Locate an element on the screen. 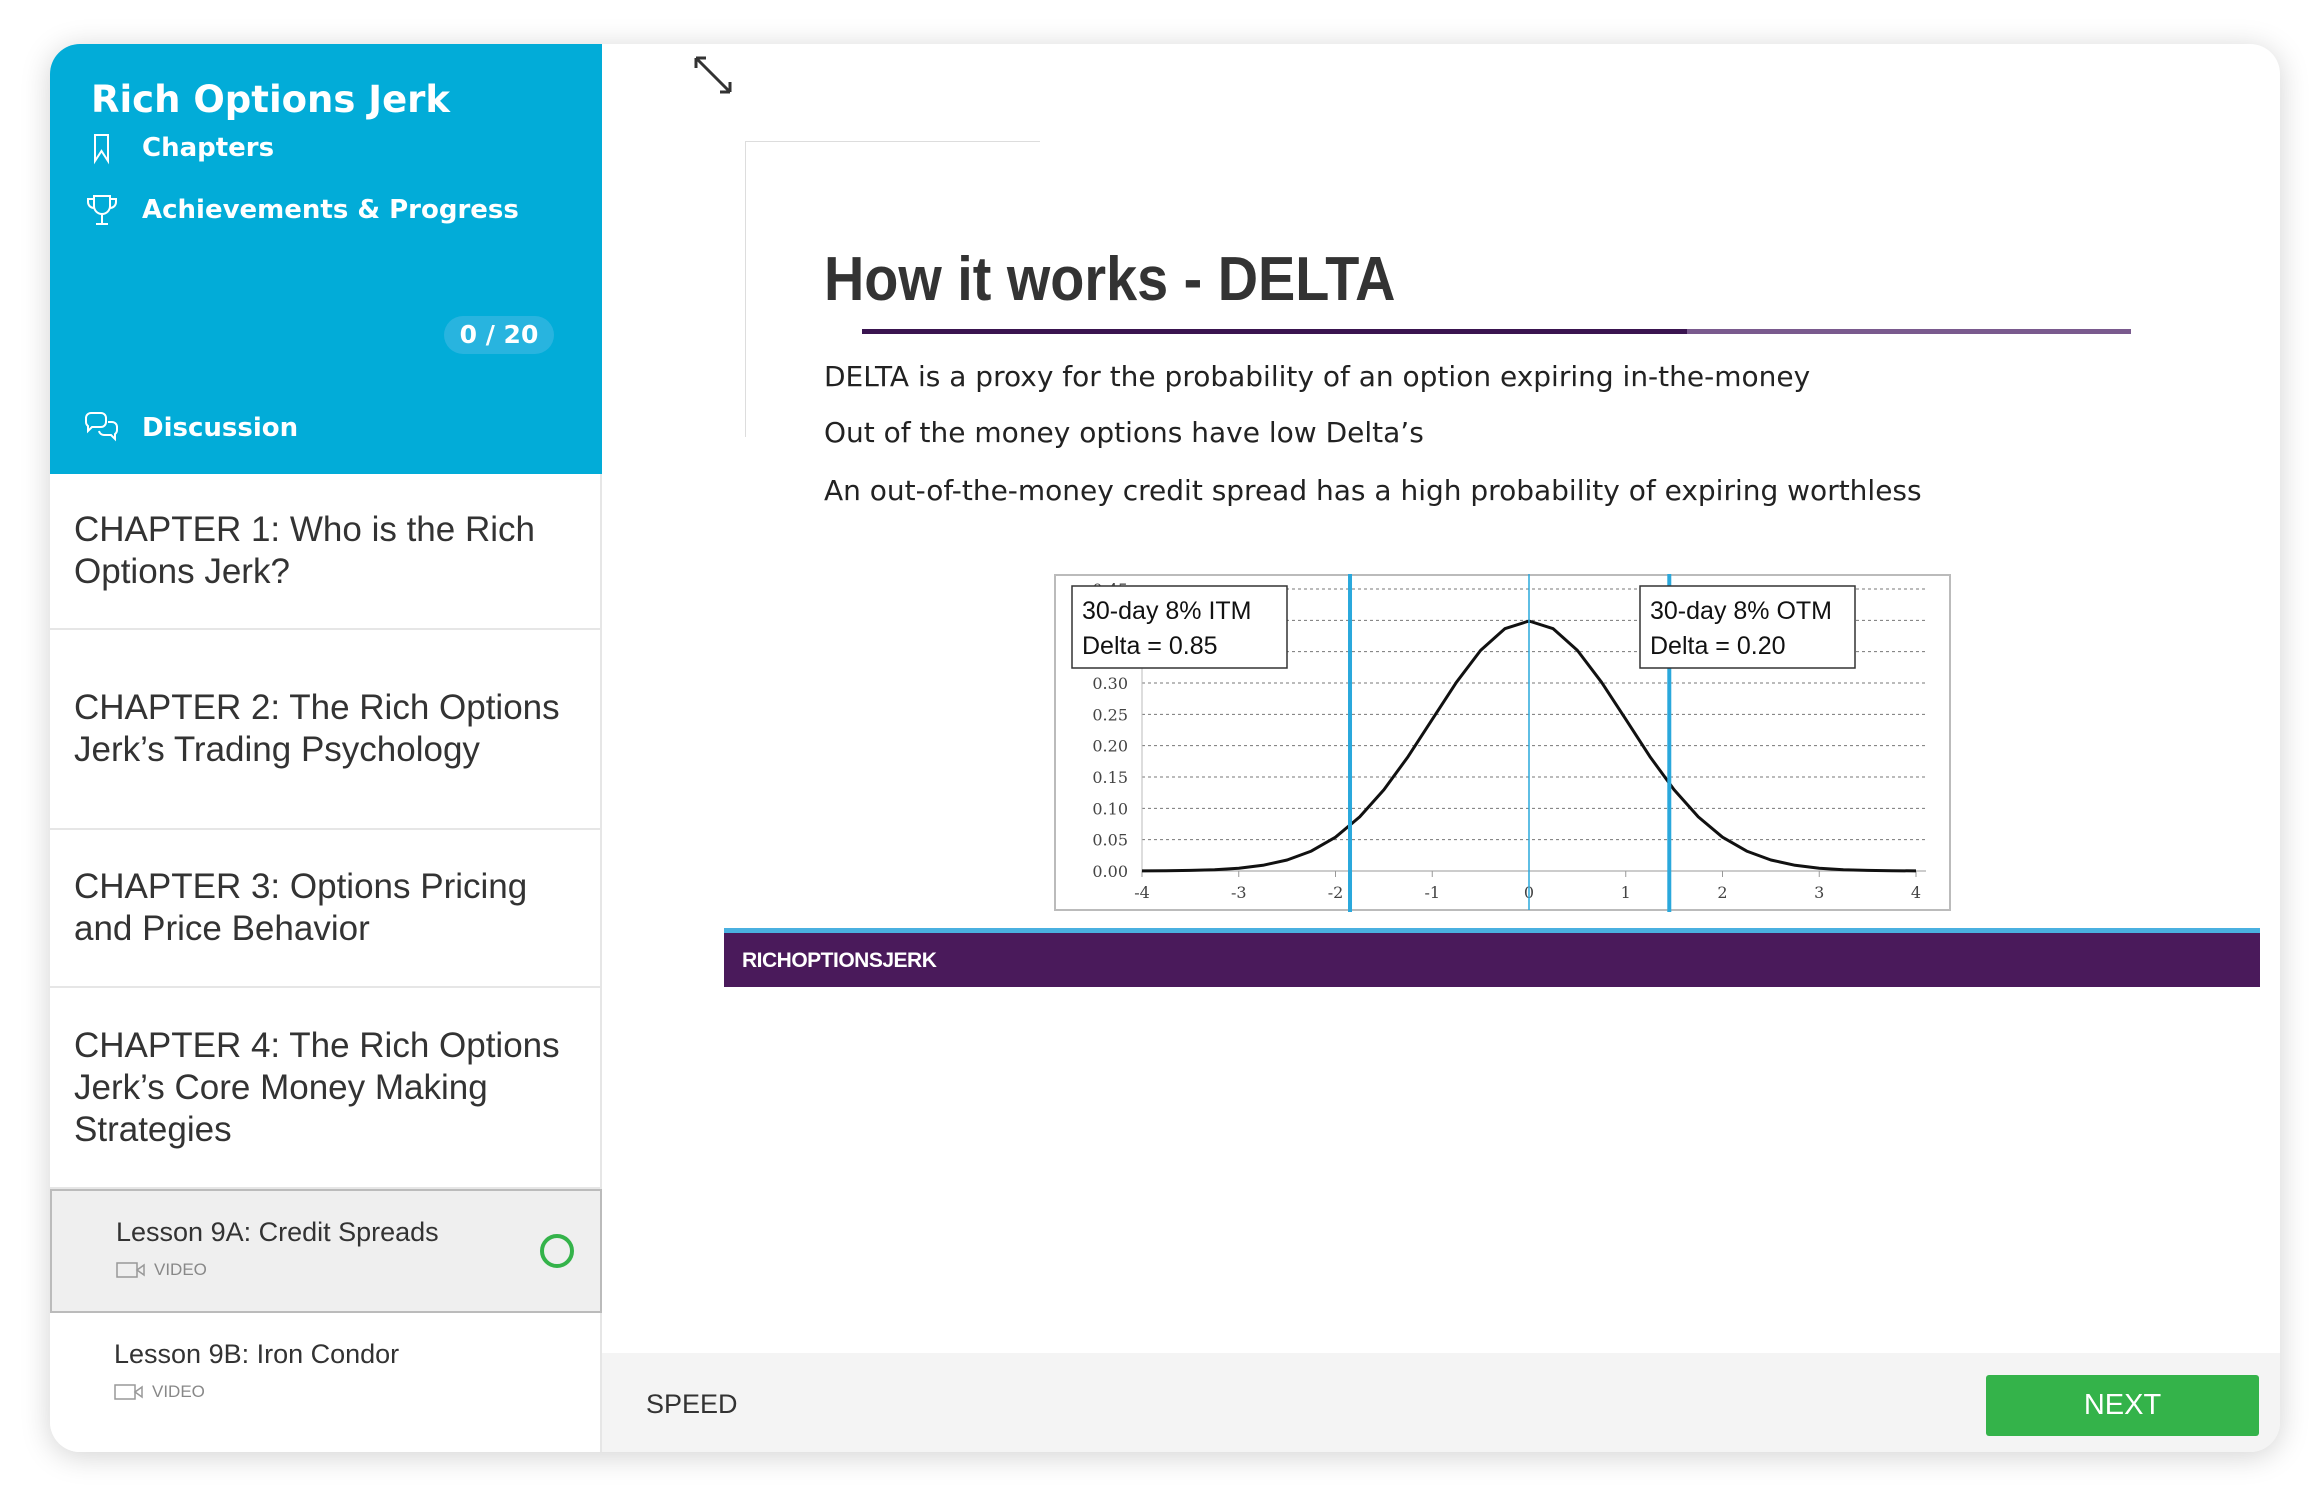  annotation-text: Delta = 0.20 is located at coordinates (1718, 646).